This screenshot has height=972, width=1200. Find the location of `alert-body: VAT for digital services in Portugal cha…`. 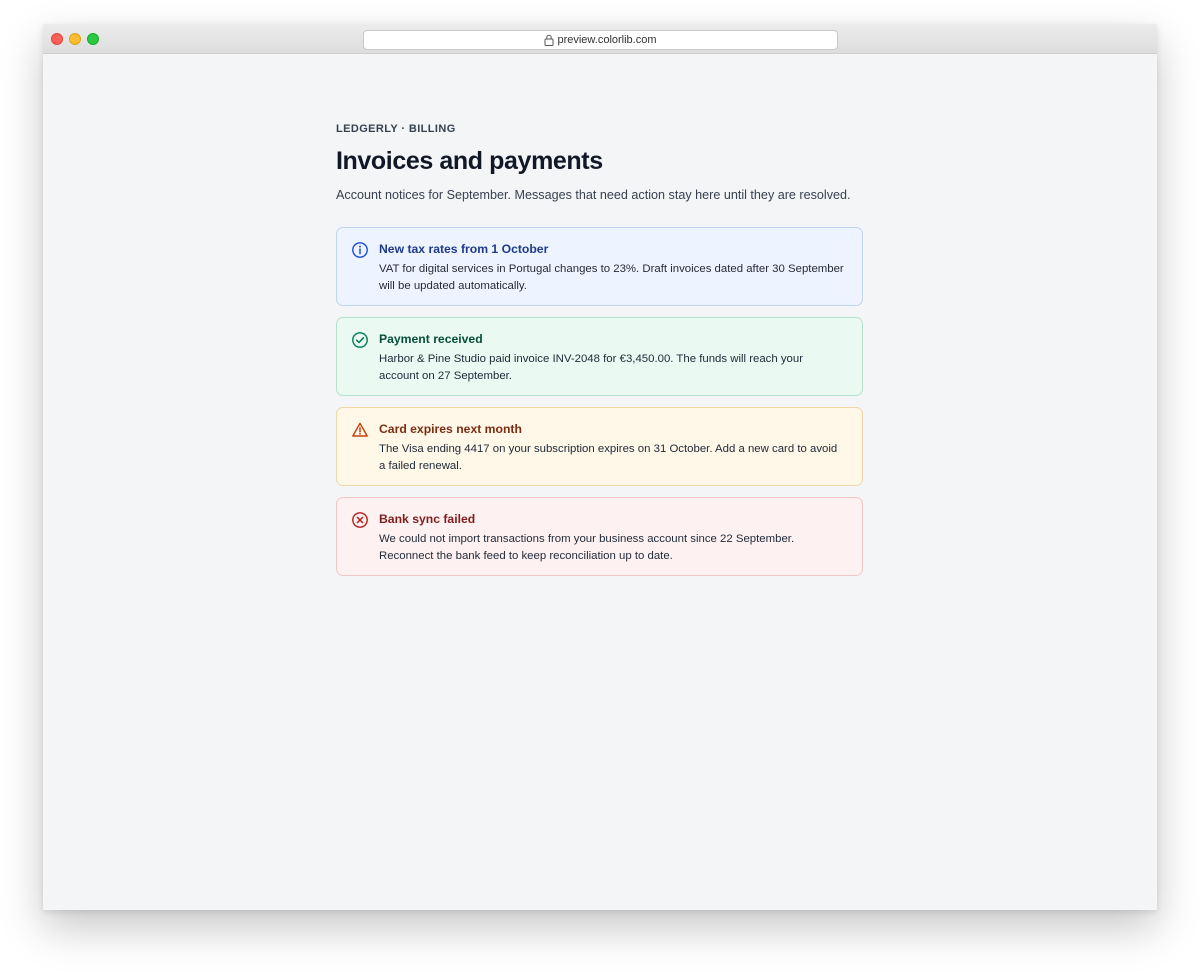

alert-body: VAT for digital services in Portugal cha… is located at coordinates (611, 277).